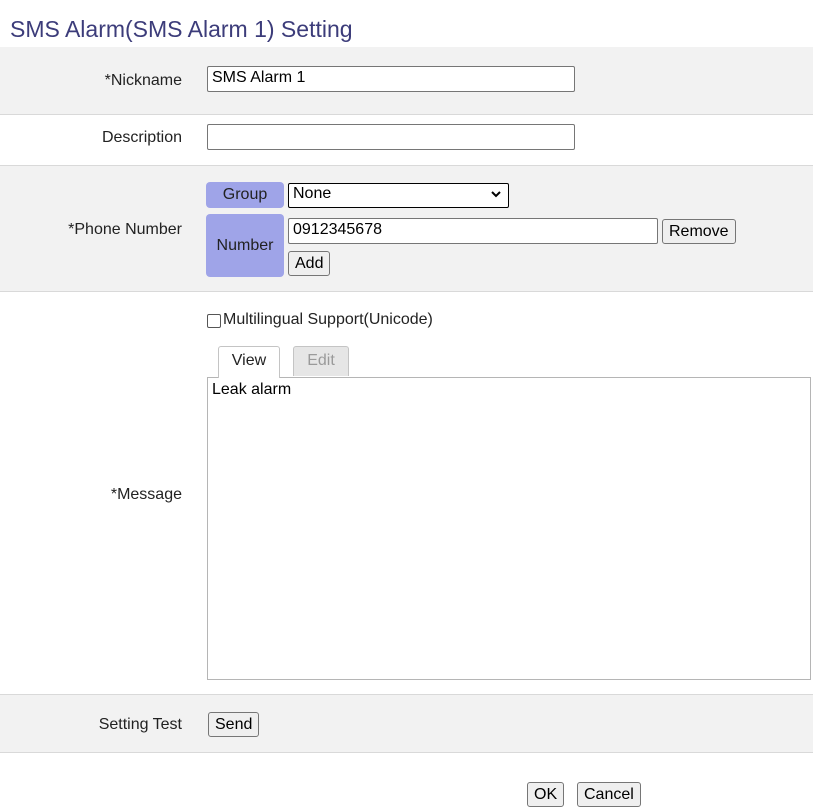 Image resolution: width=823 pixels, height=807 pixels. Describe the element at coordinates (398, 195) in the screenshot. I see `group-select: None` at that location.